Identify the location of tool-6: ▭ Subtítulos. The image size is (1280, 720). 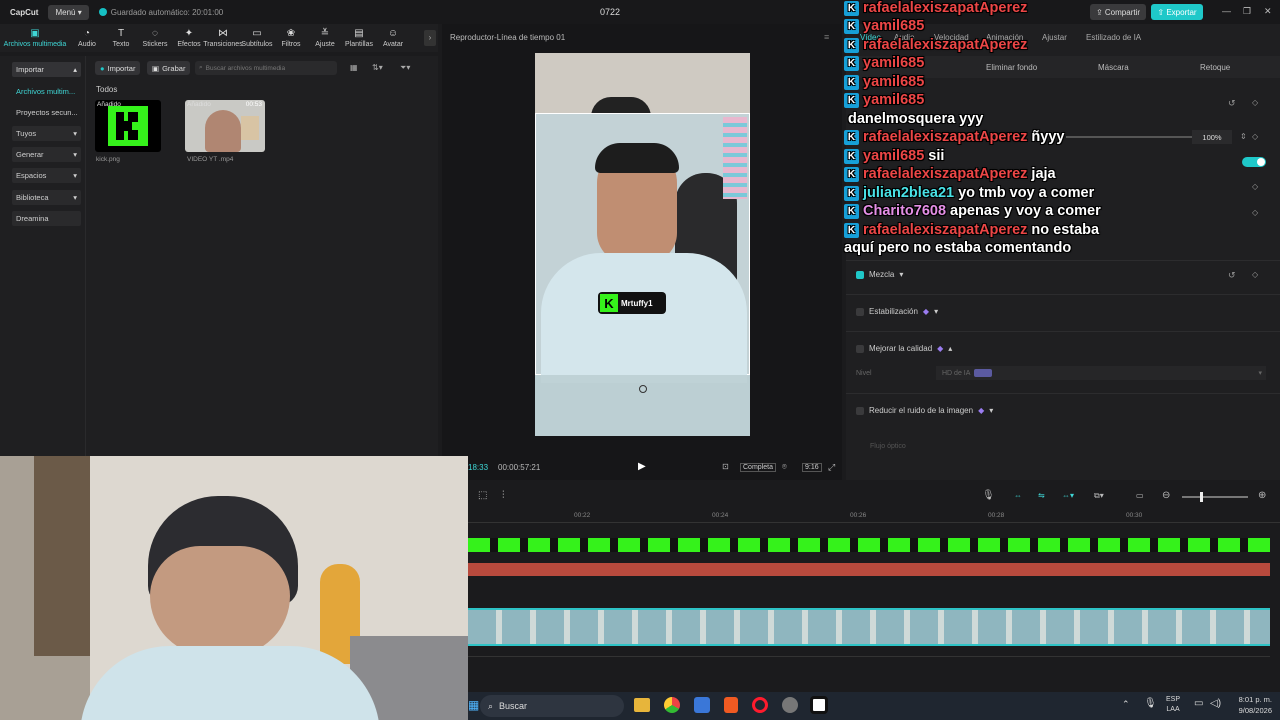
(257, 38).